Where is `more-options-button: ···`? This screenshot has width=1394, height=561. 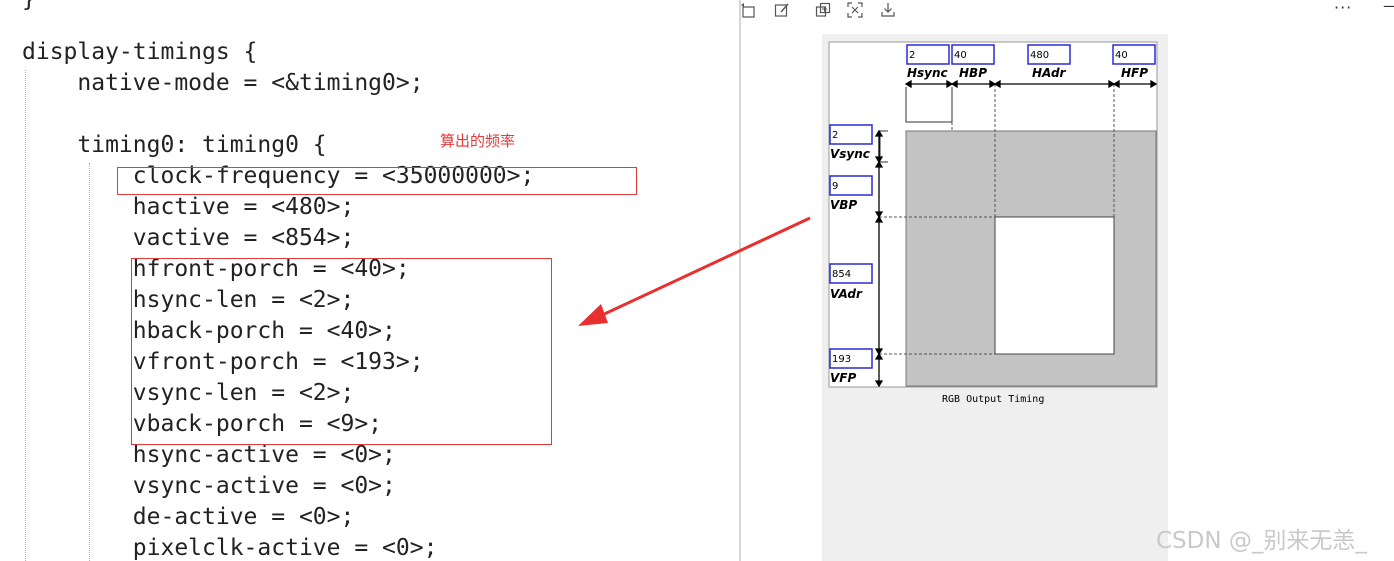
more-options-button: ··· is located at coordinates (1343, 8).